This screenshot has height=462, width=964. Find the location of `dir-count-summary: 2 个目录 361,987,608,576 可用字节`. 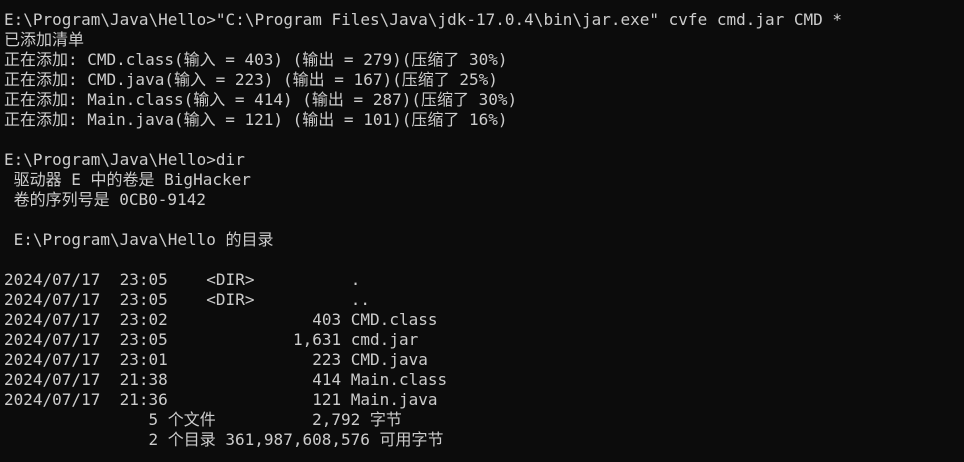

dir-count-summary: 2 个目录 361,987,608,576 可用字节 is located at coordinates (224, 439).